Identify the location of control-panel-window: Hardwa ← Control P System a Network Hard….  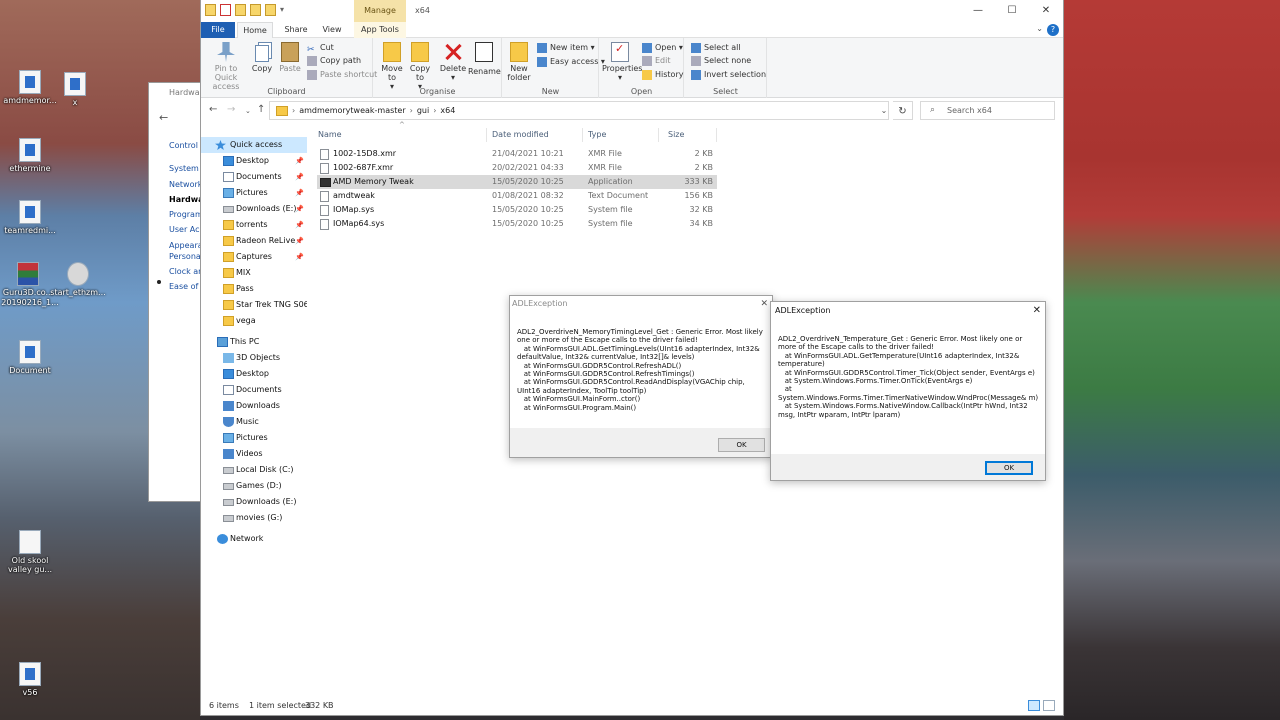
(178, 292).